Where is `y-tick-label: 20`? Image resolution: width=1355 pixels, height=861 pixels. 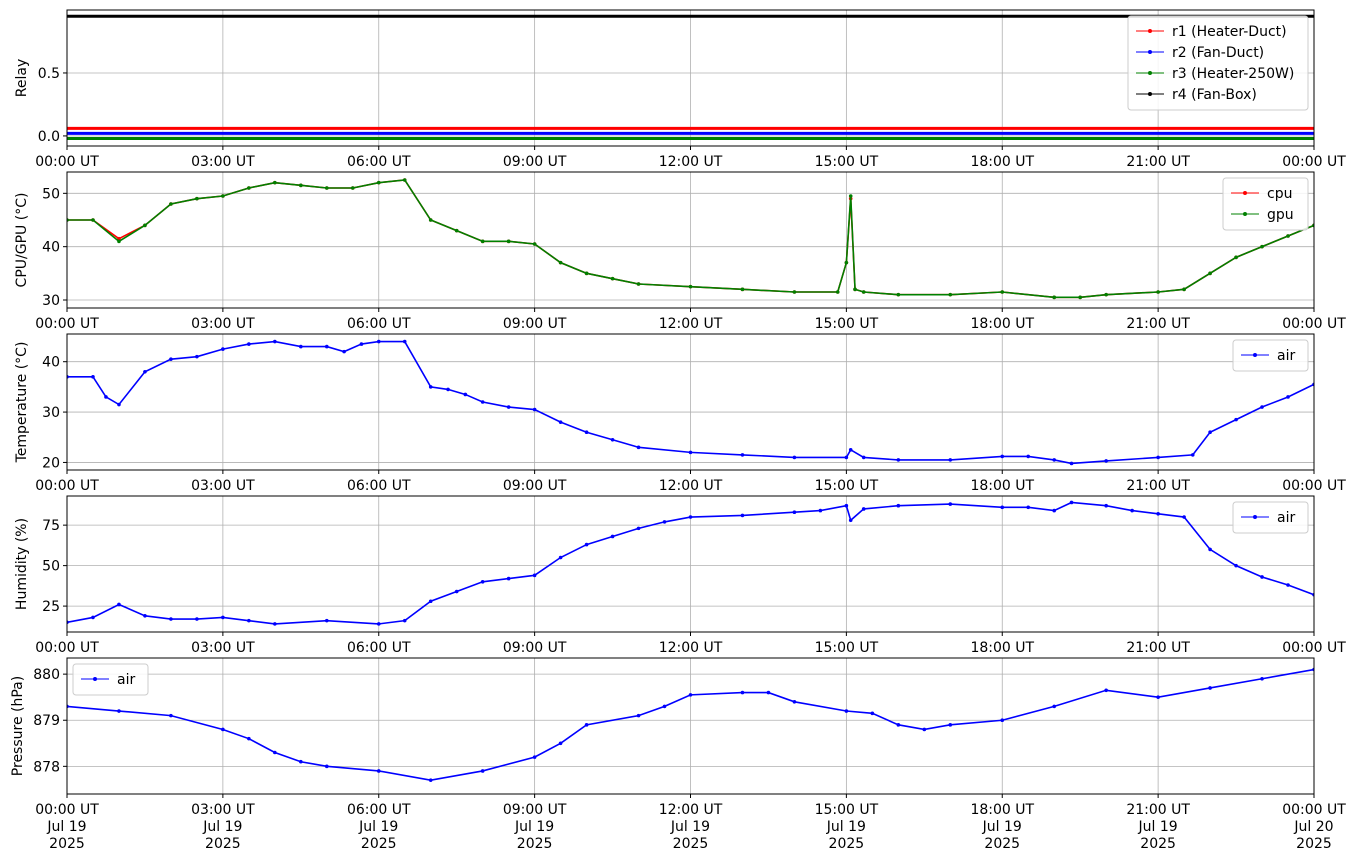
y-tick-label: 20 is located at coordinates (51, 463).